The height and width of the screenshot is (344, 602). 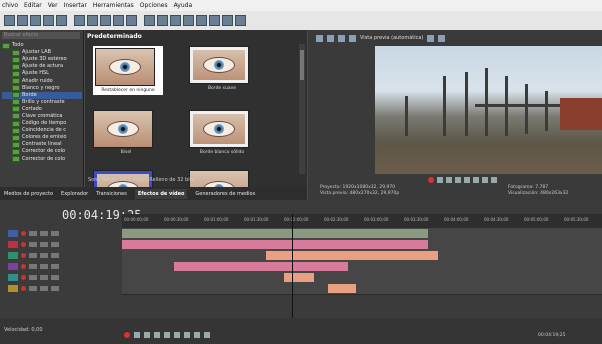 I want to click on paste-icon, so click(x=105, y=20).